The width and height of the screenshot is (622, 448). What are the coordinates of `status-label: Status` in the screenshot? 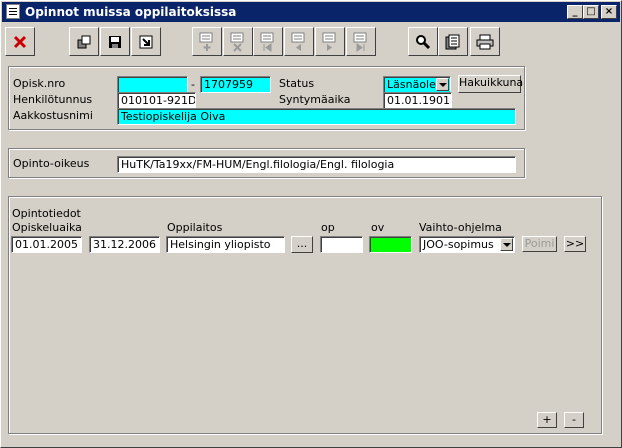 It's located at (297, 83).